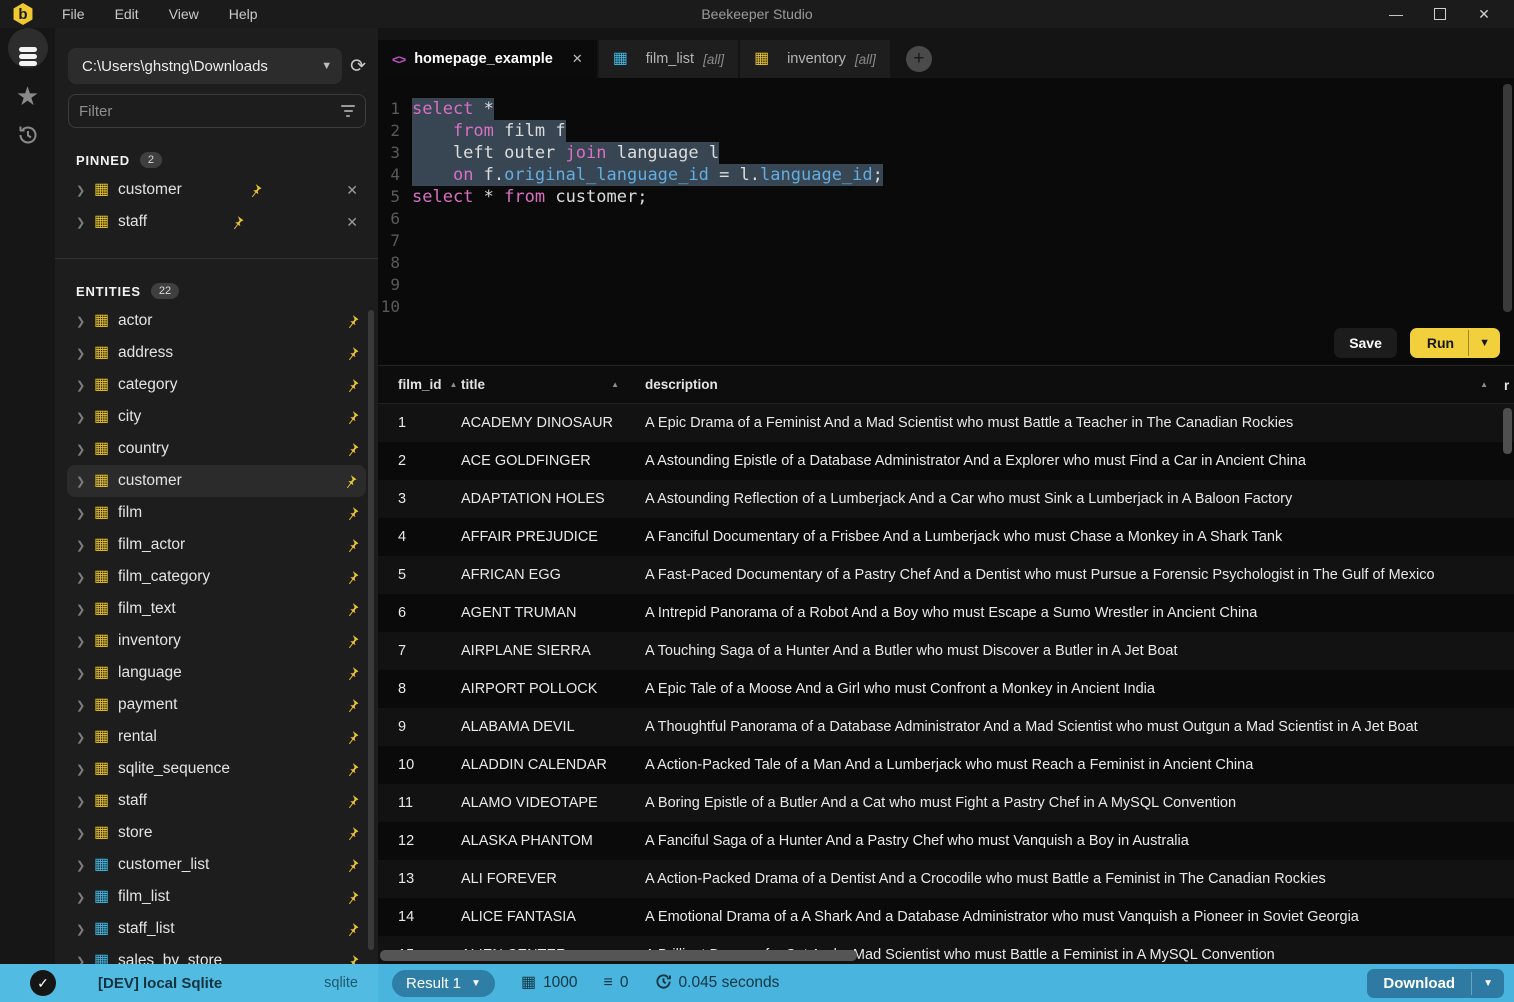 The width and height of the screenshot is (1514, 1002). I want to click on cell-film-id: 11, so click(419, 803).